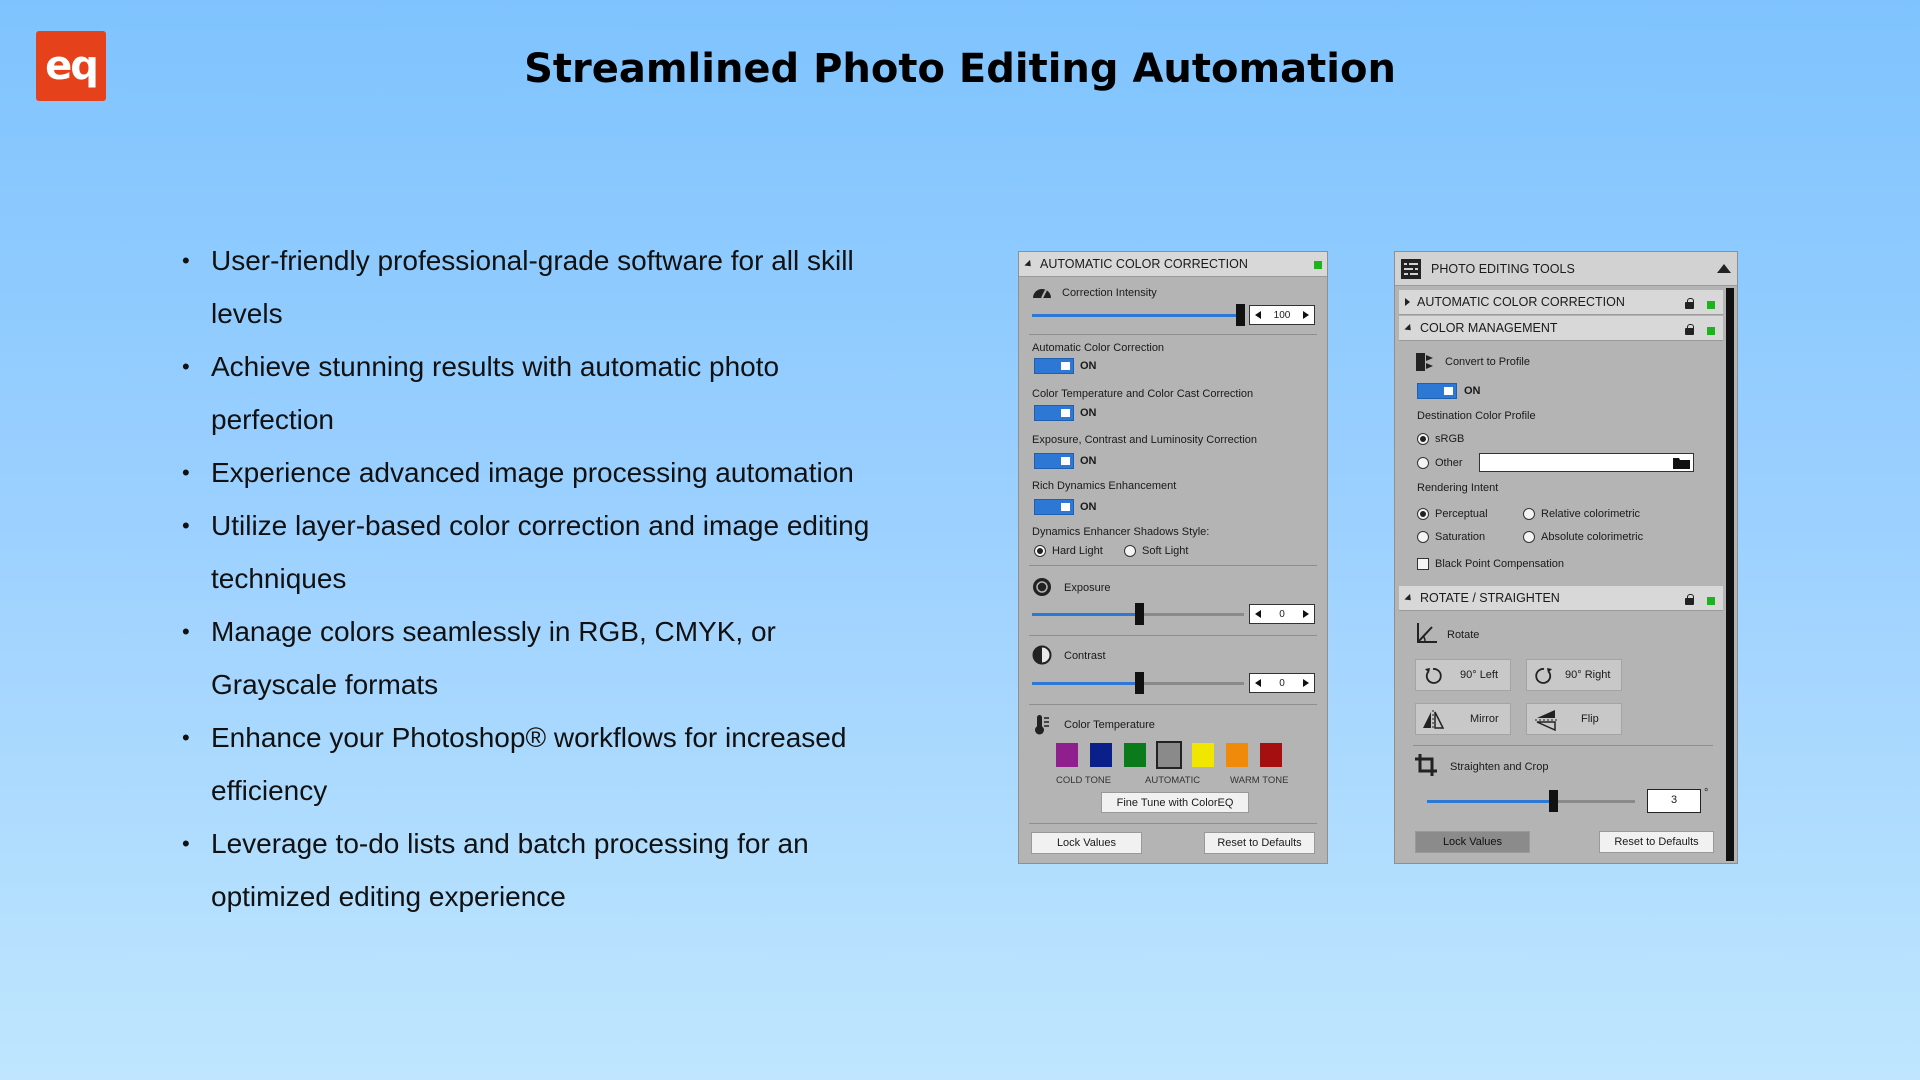 The image size is (1920, 1080). I want to click on scrollbar, so click(1730, 574).